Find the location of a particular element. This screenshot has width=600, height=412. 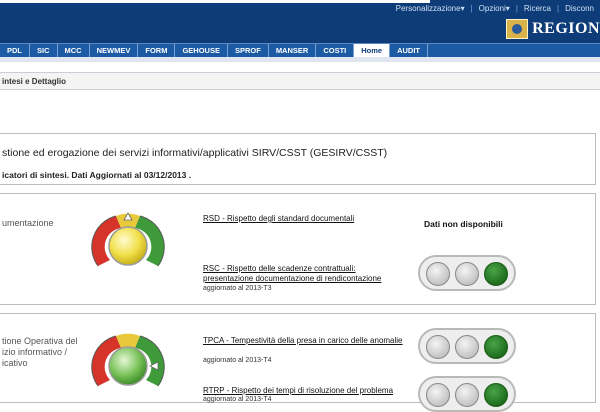

area-label-line: umentazione is located at coordinates (28, 223).